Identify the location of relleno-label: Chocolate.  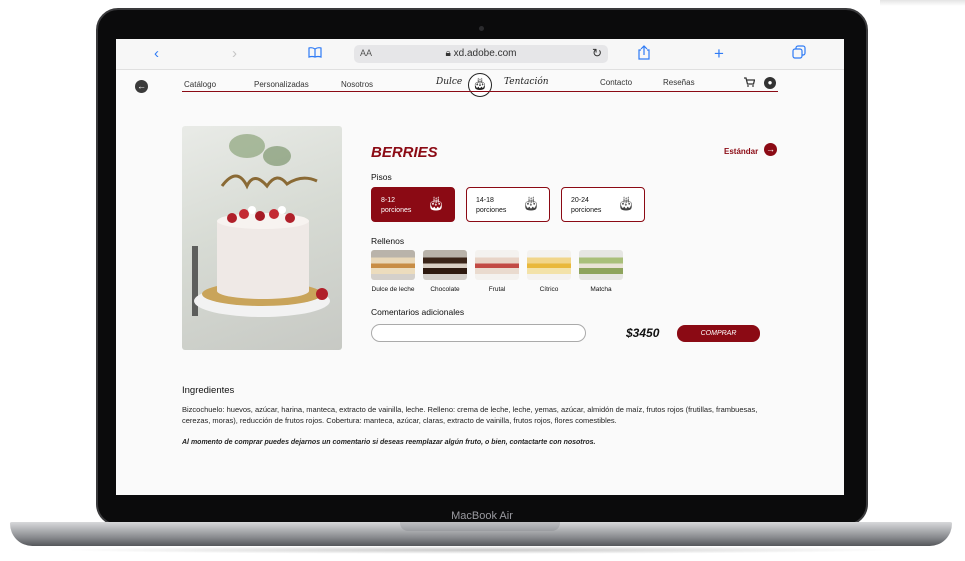
(445, 289).